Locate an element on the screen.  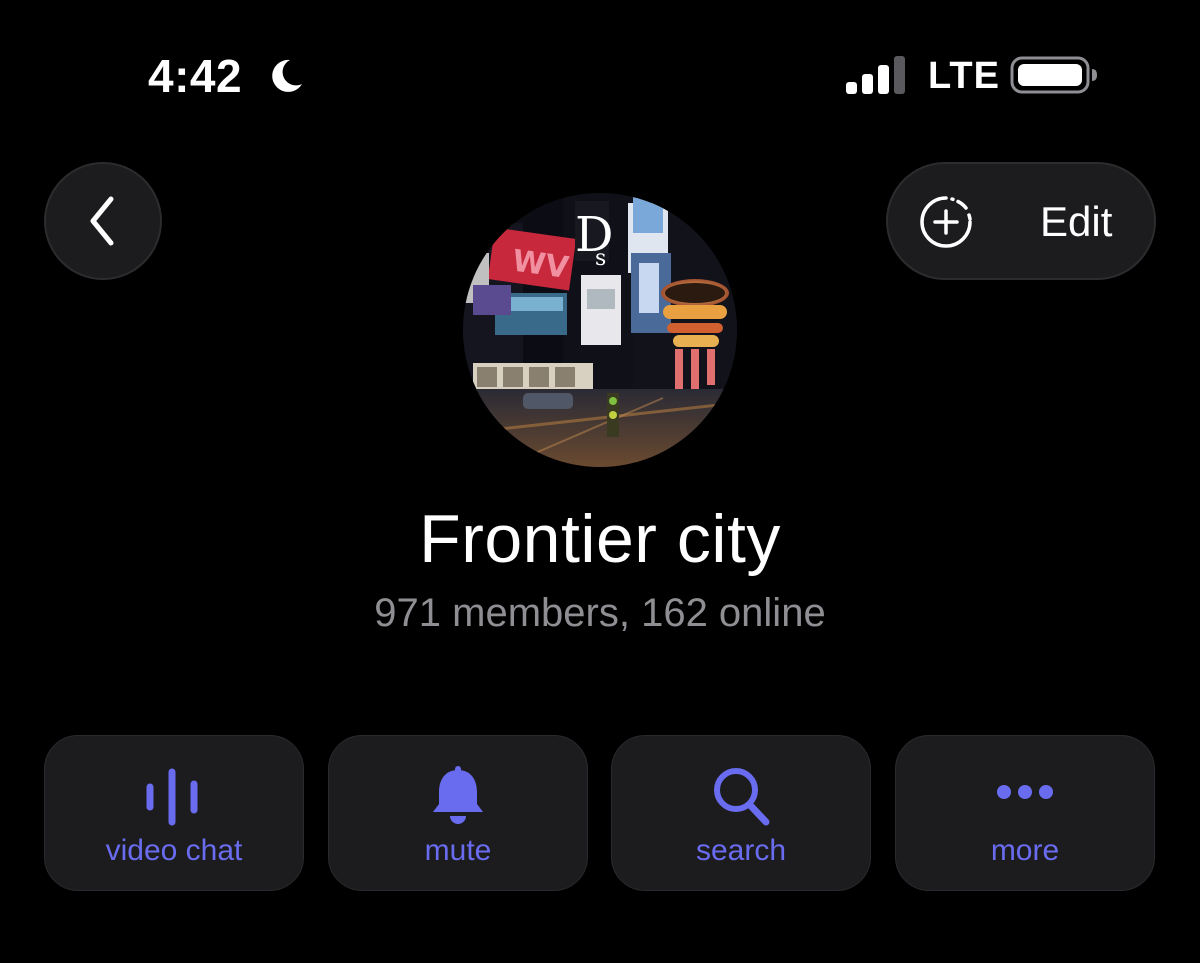
video-chat-label: video chat is located at coordinates (174, 850).